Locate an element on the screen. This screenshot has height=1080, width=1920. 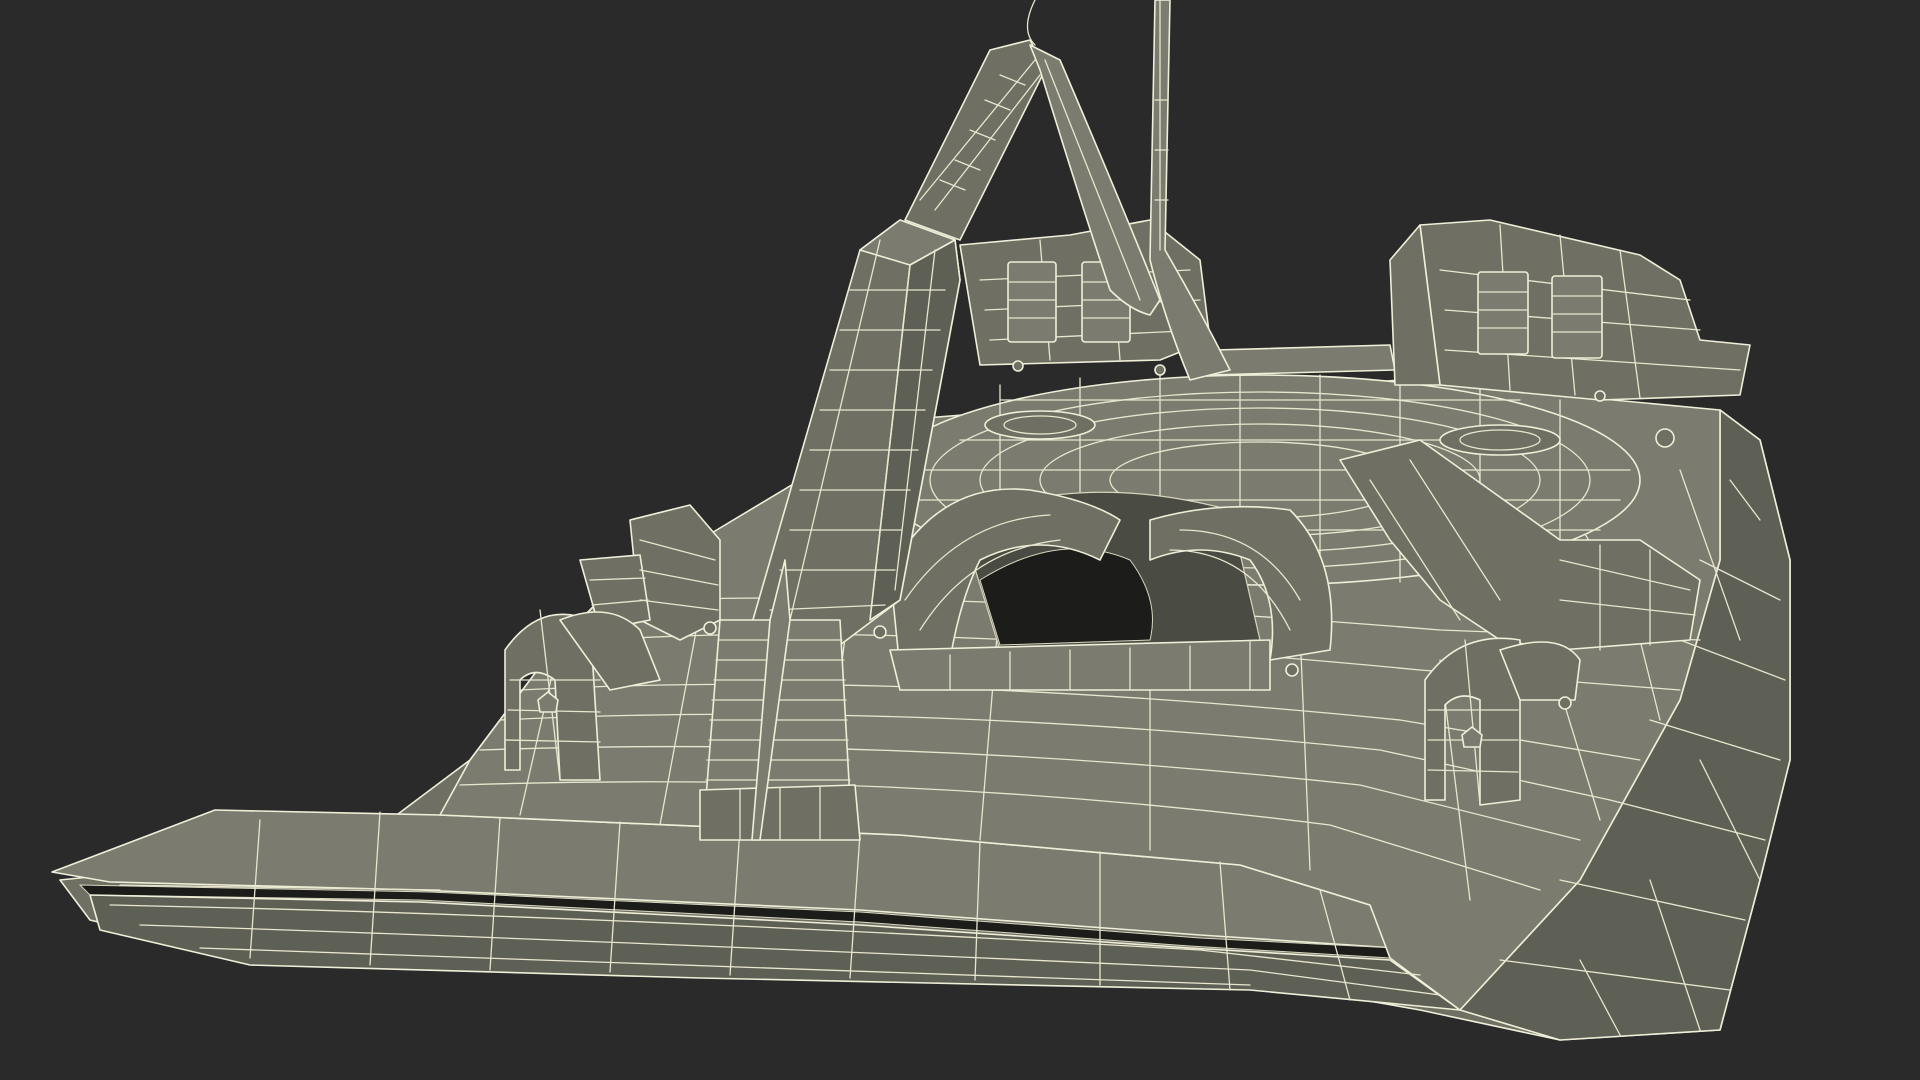
central-canopy is located at coordinates (1111, 589).